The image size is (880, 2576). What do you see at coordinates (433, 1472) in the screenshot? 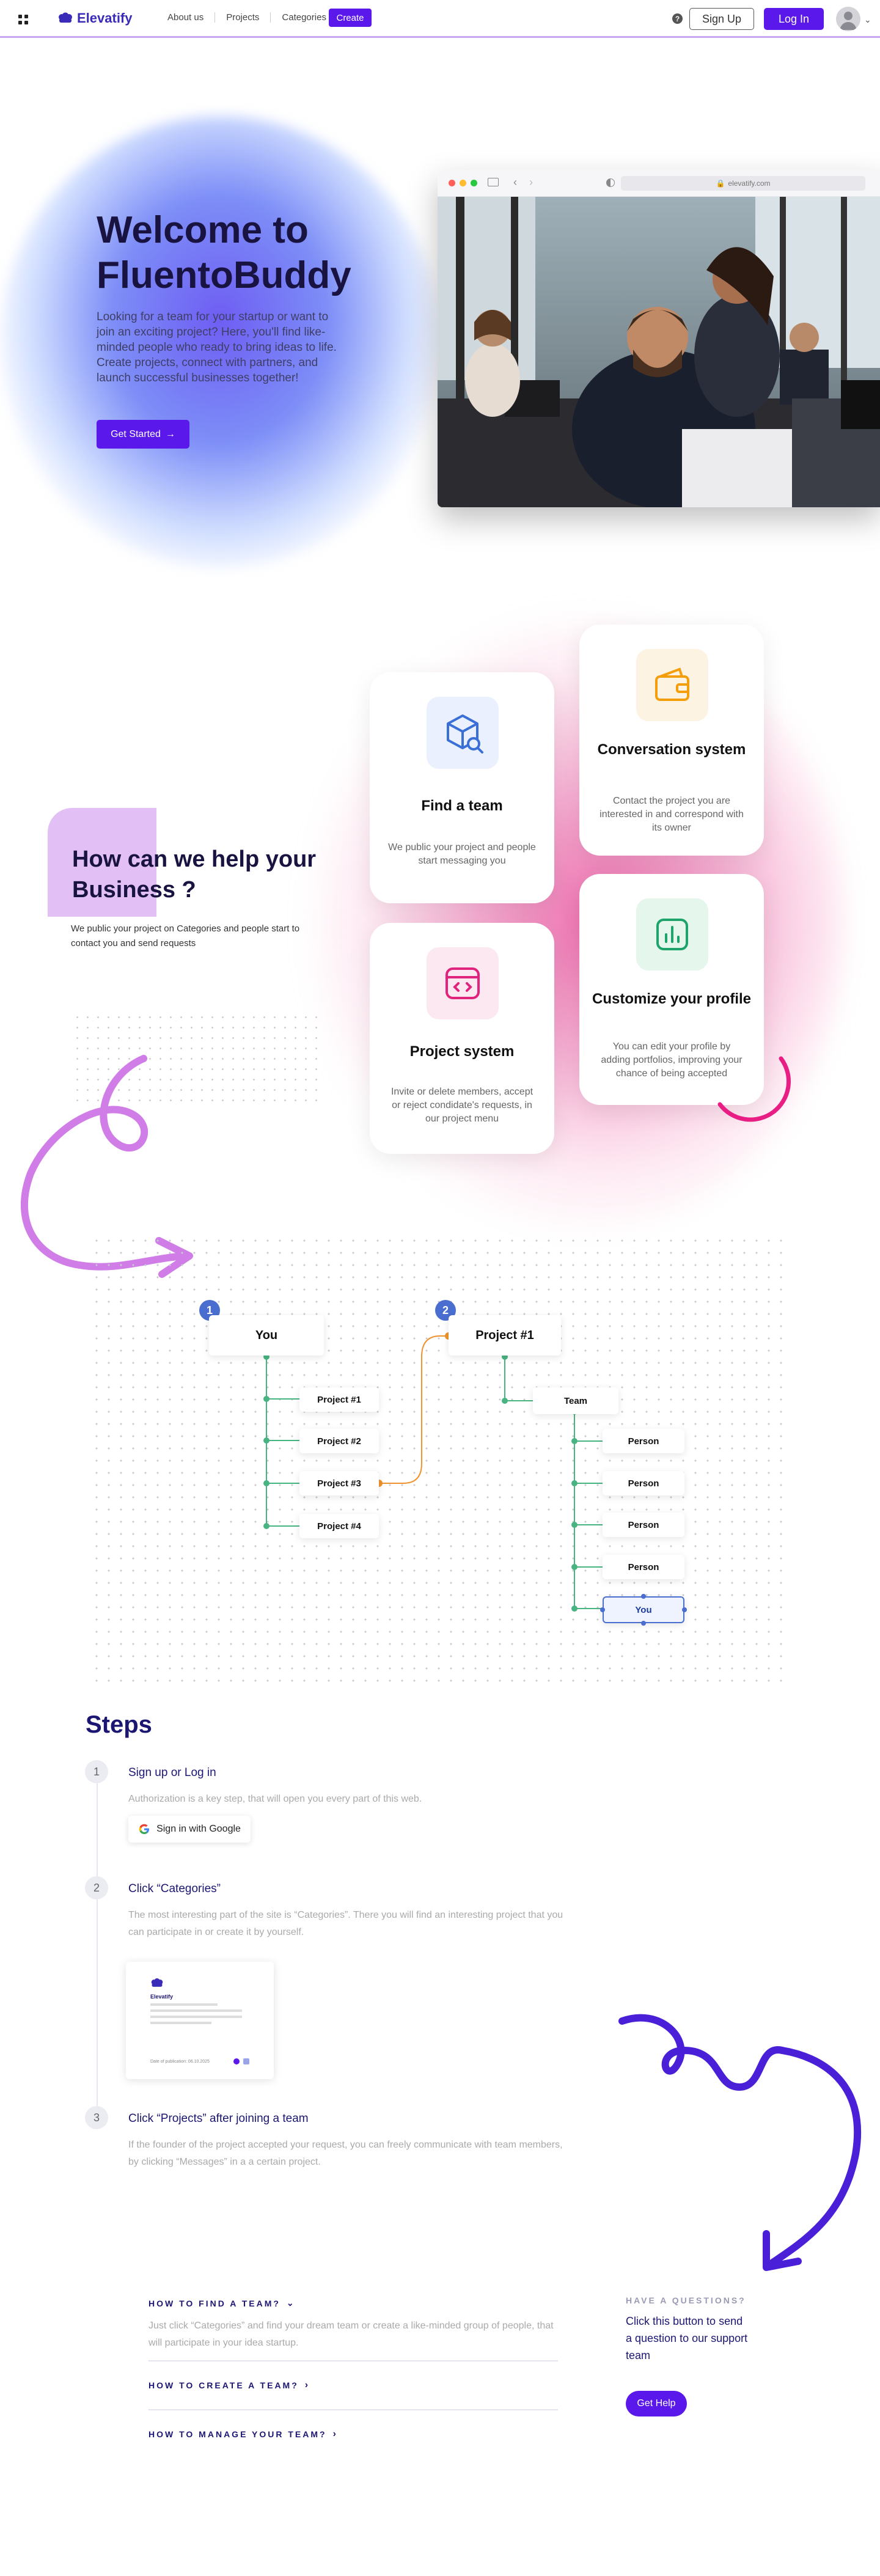
I see `diagram-connectors` at bounding box center [433, 1472].